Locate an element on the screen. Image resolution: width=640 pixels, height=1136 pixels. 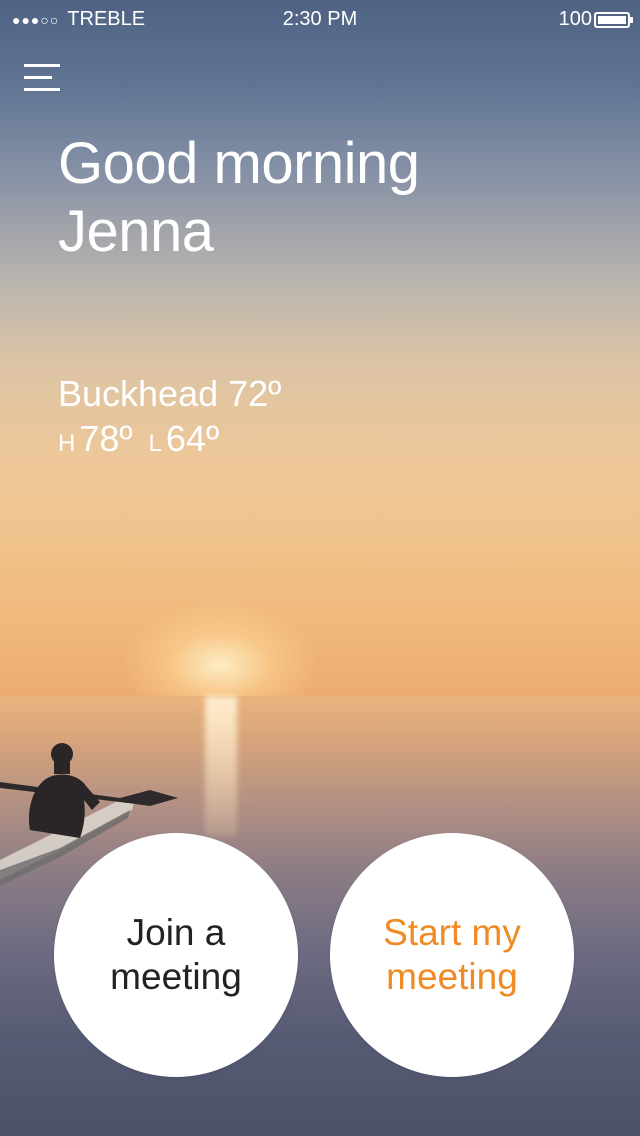
start-meeting-label: Start my meeting is located at coordinates (452, 955).